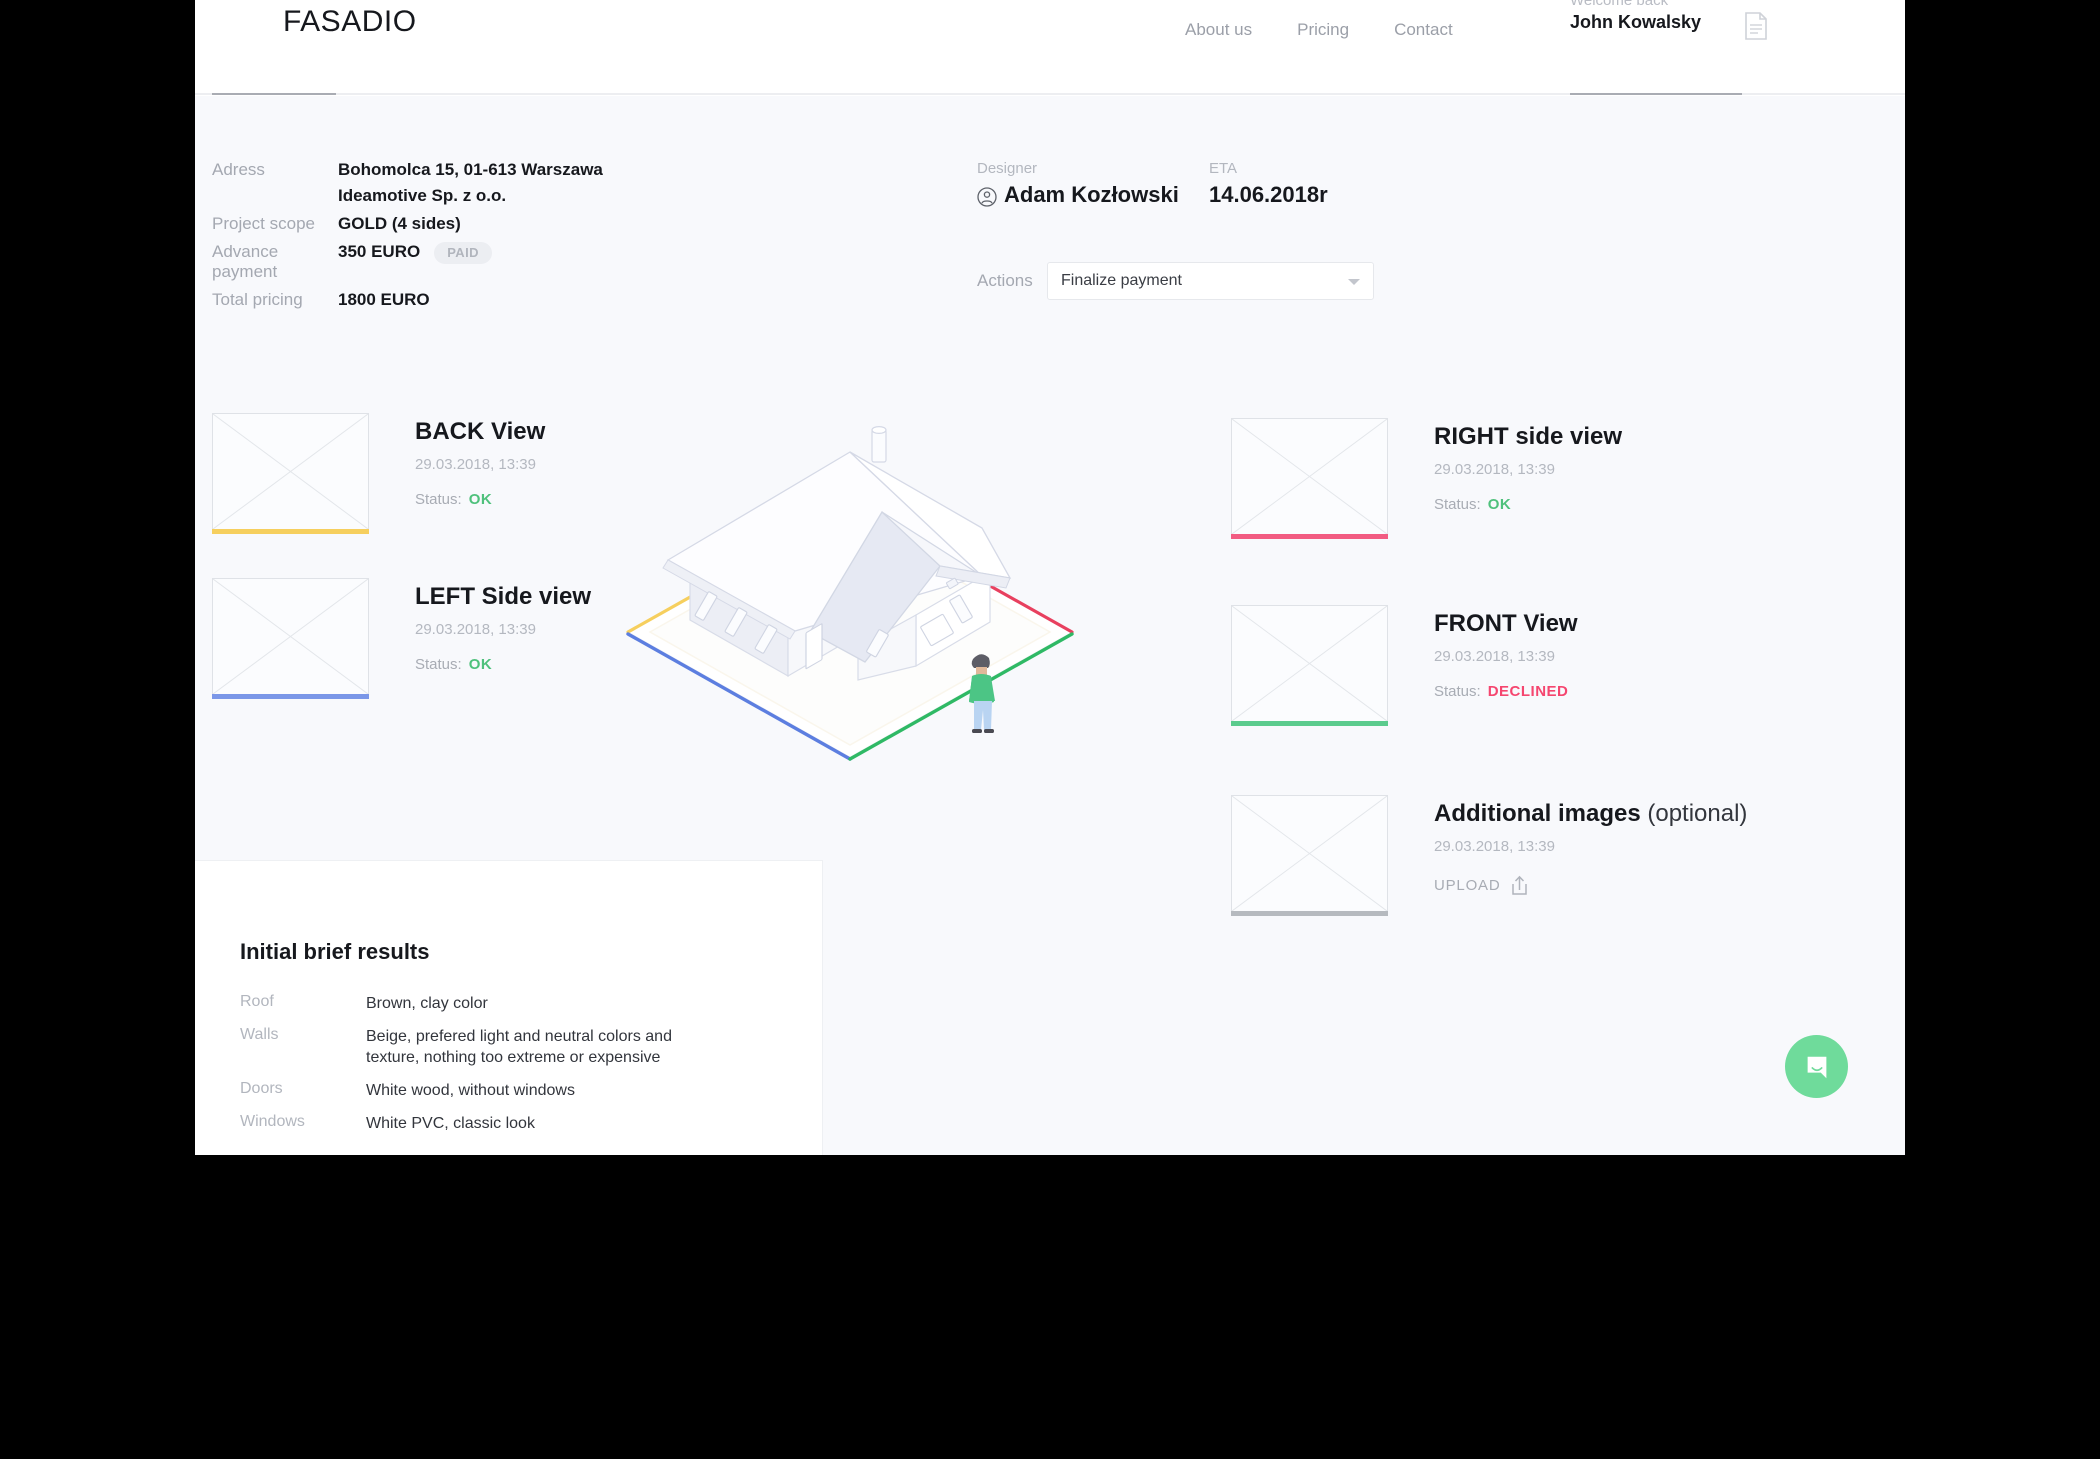  Describe the element at coordinates (1590, 885) in the screenshot. I see `upload-button: UPLOAD` at that location.